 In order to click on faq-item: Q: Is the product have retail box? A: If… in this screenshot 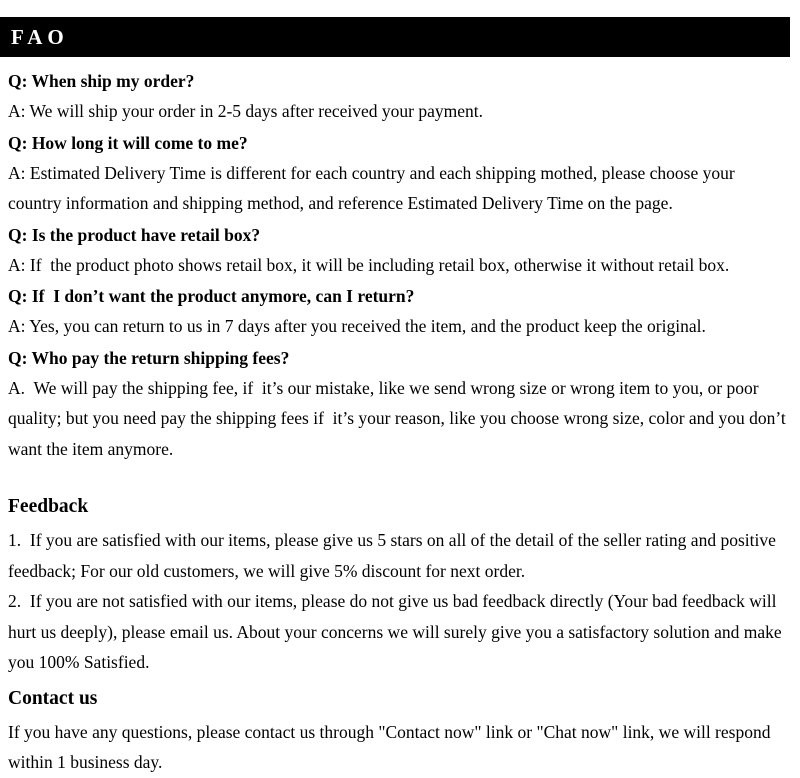, I will do `click(399, 250)`.